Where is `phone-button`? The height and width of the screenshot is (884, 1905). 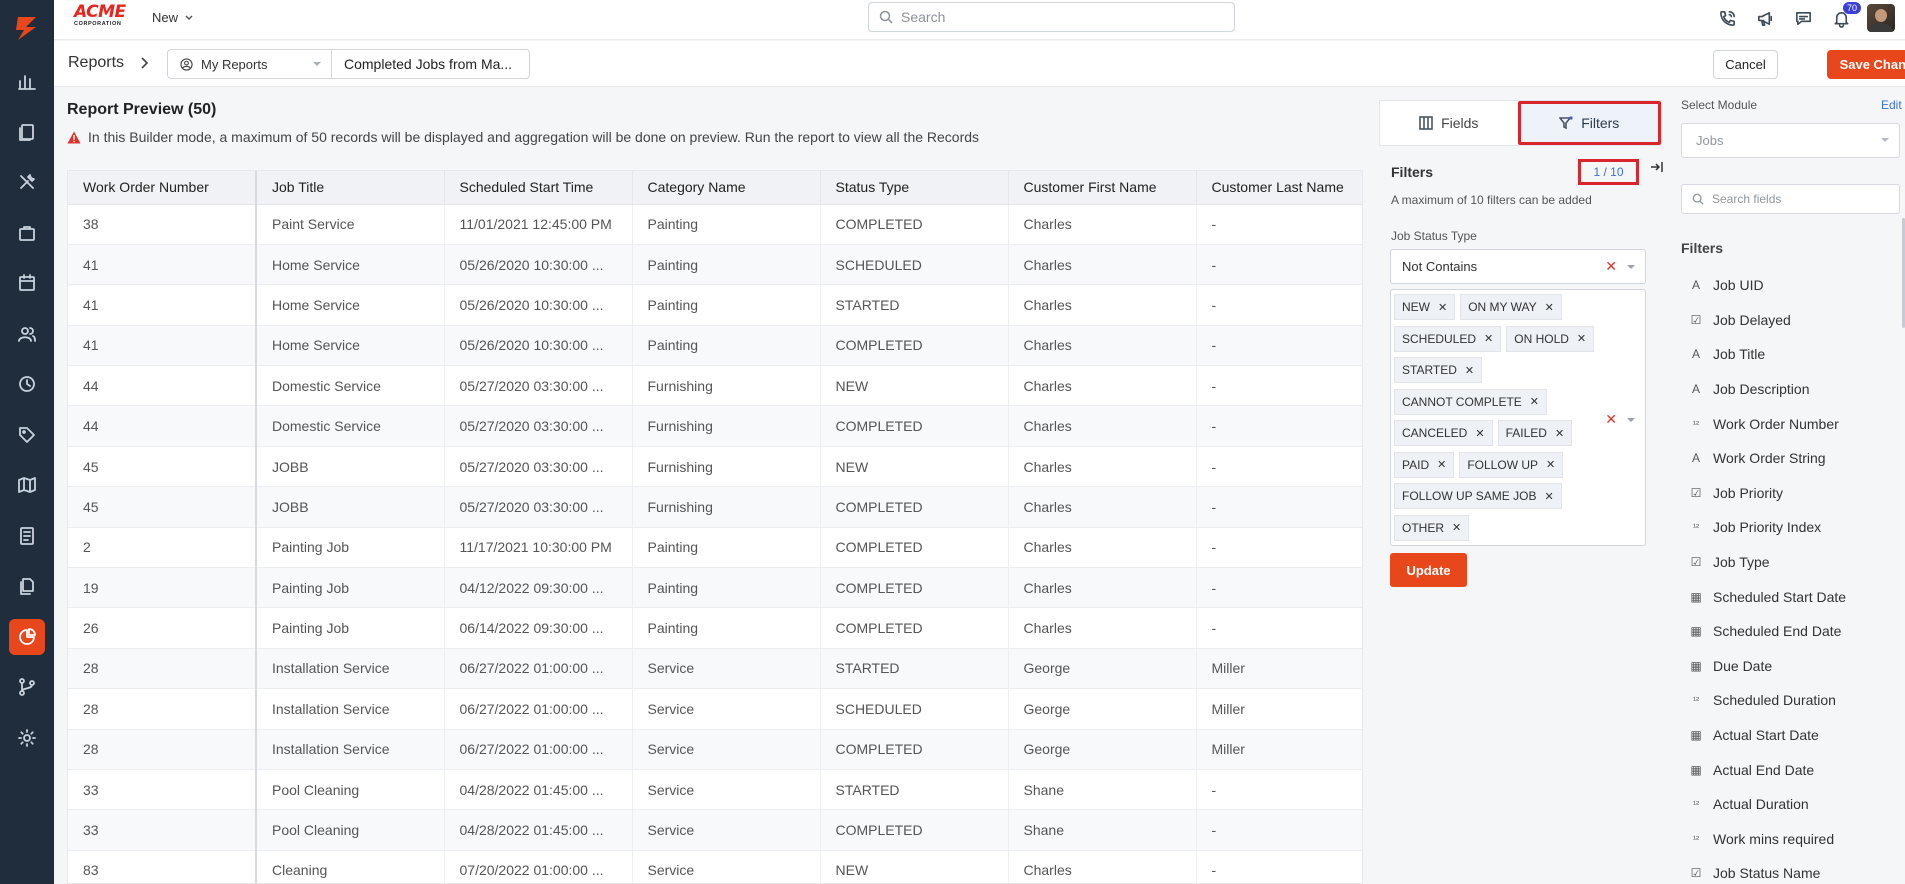
phone-button is located at coordinates (1727, 18).